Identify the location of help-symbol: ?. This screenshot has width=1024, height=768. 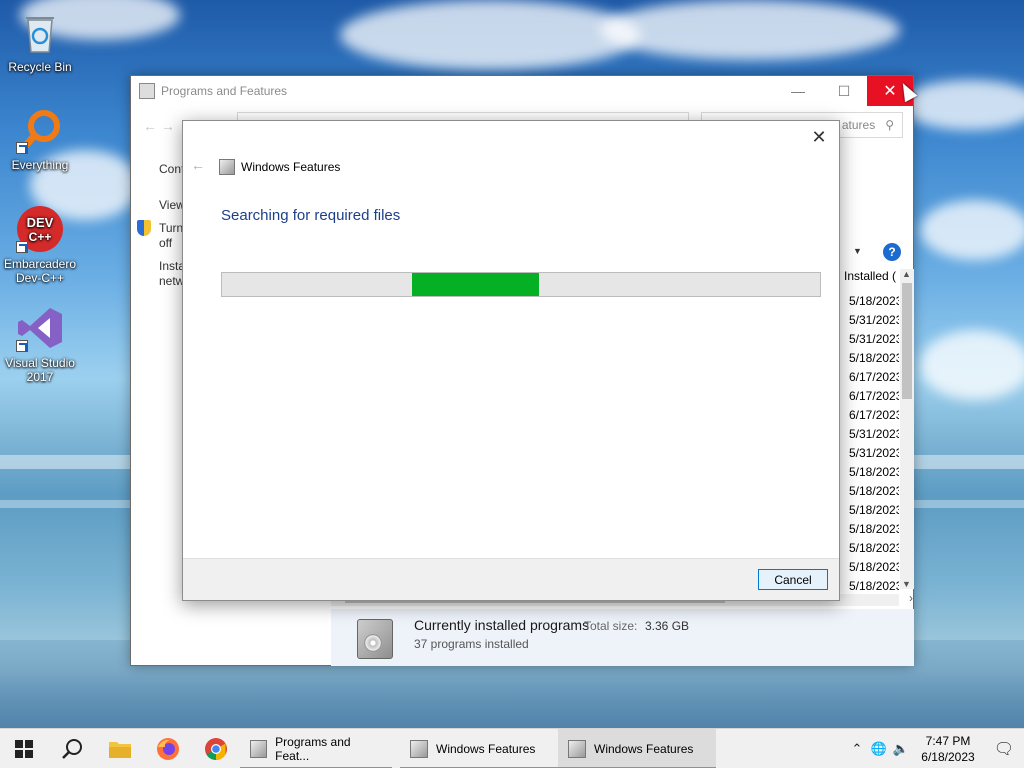
(892, 252).